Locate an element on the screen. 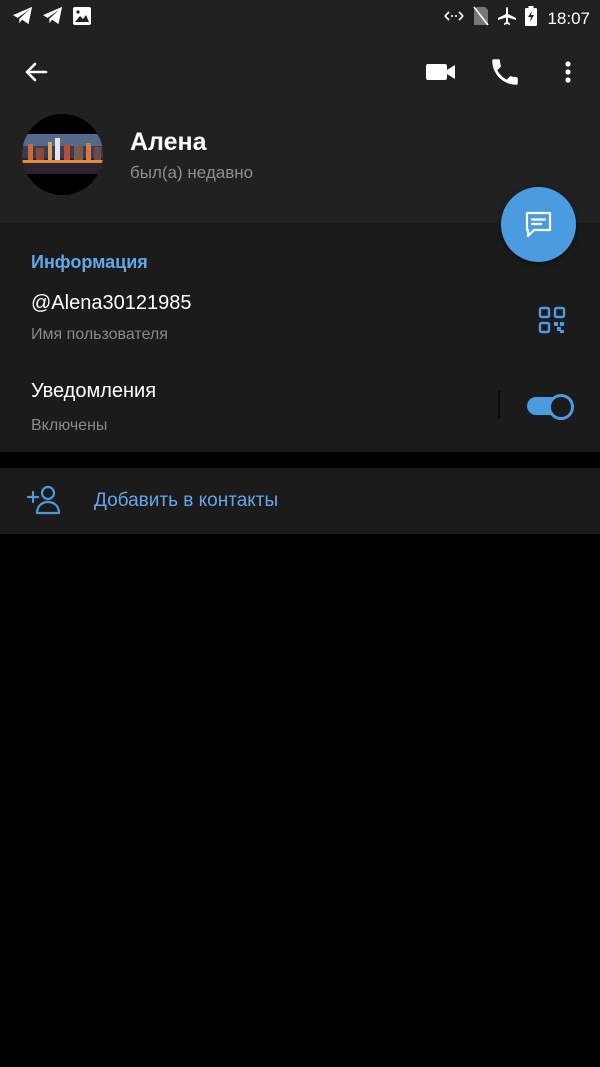  avatar is located at coordinates (62, 154).